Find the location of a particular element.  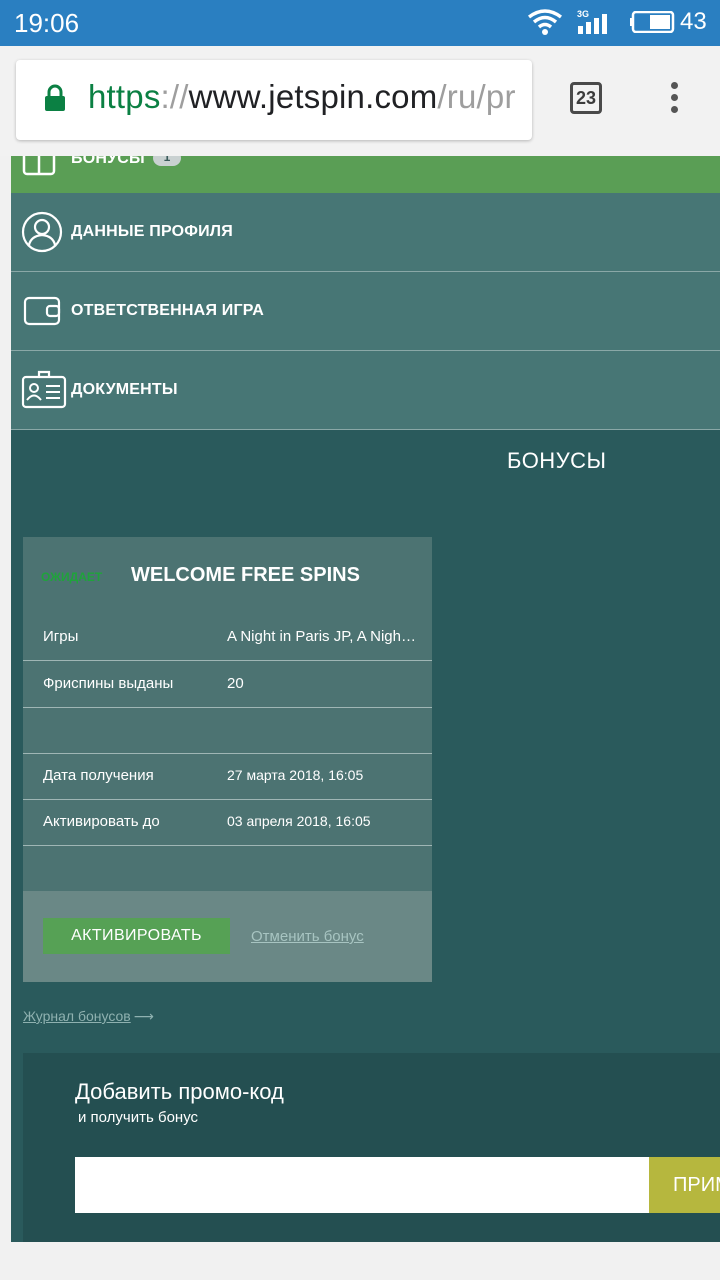

row-value: 27 марта 2018, 16:05 is located at coordinates (295, 775).